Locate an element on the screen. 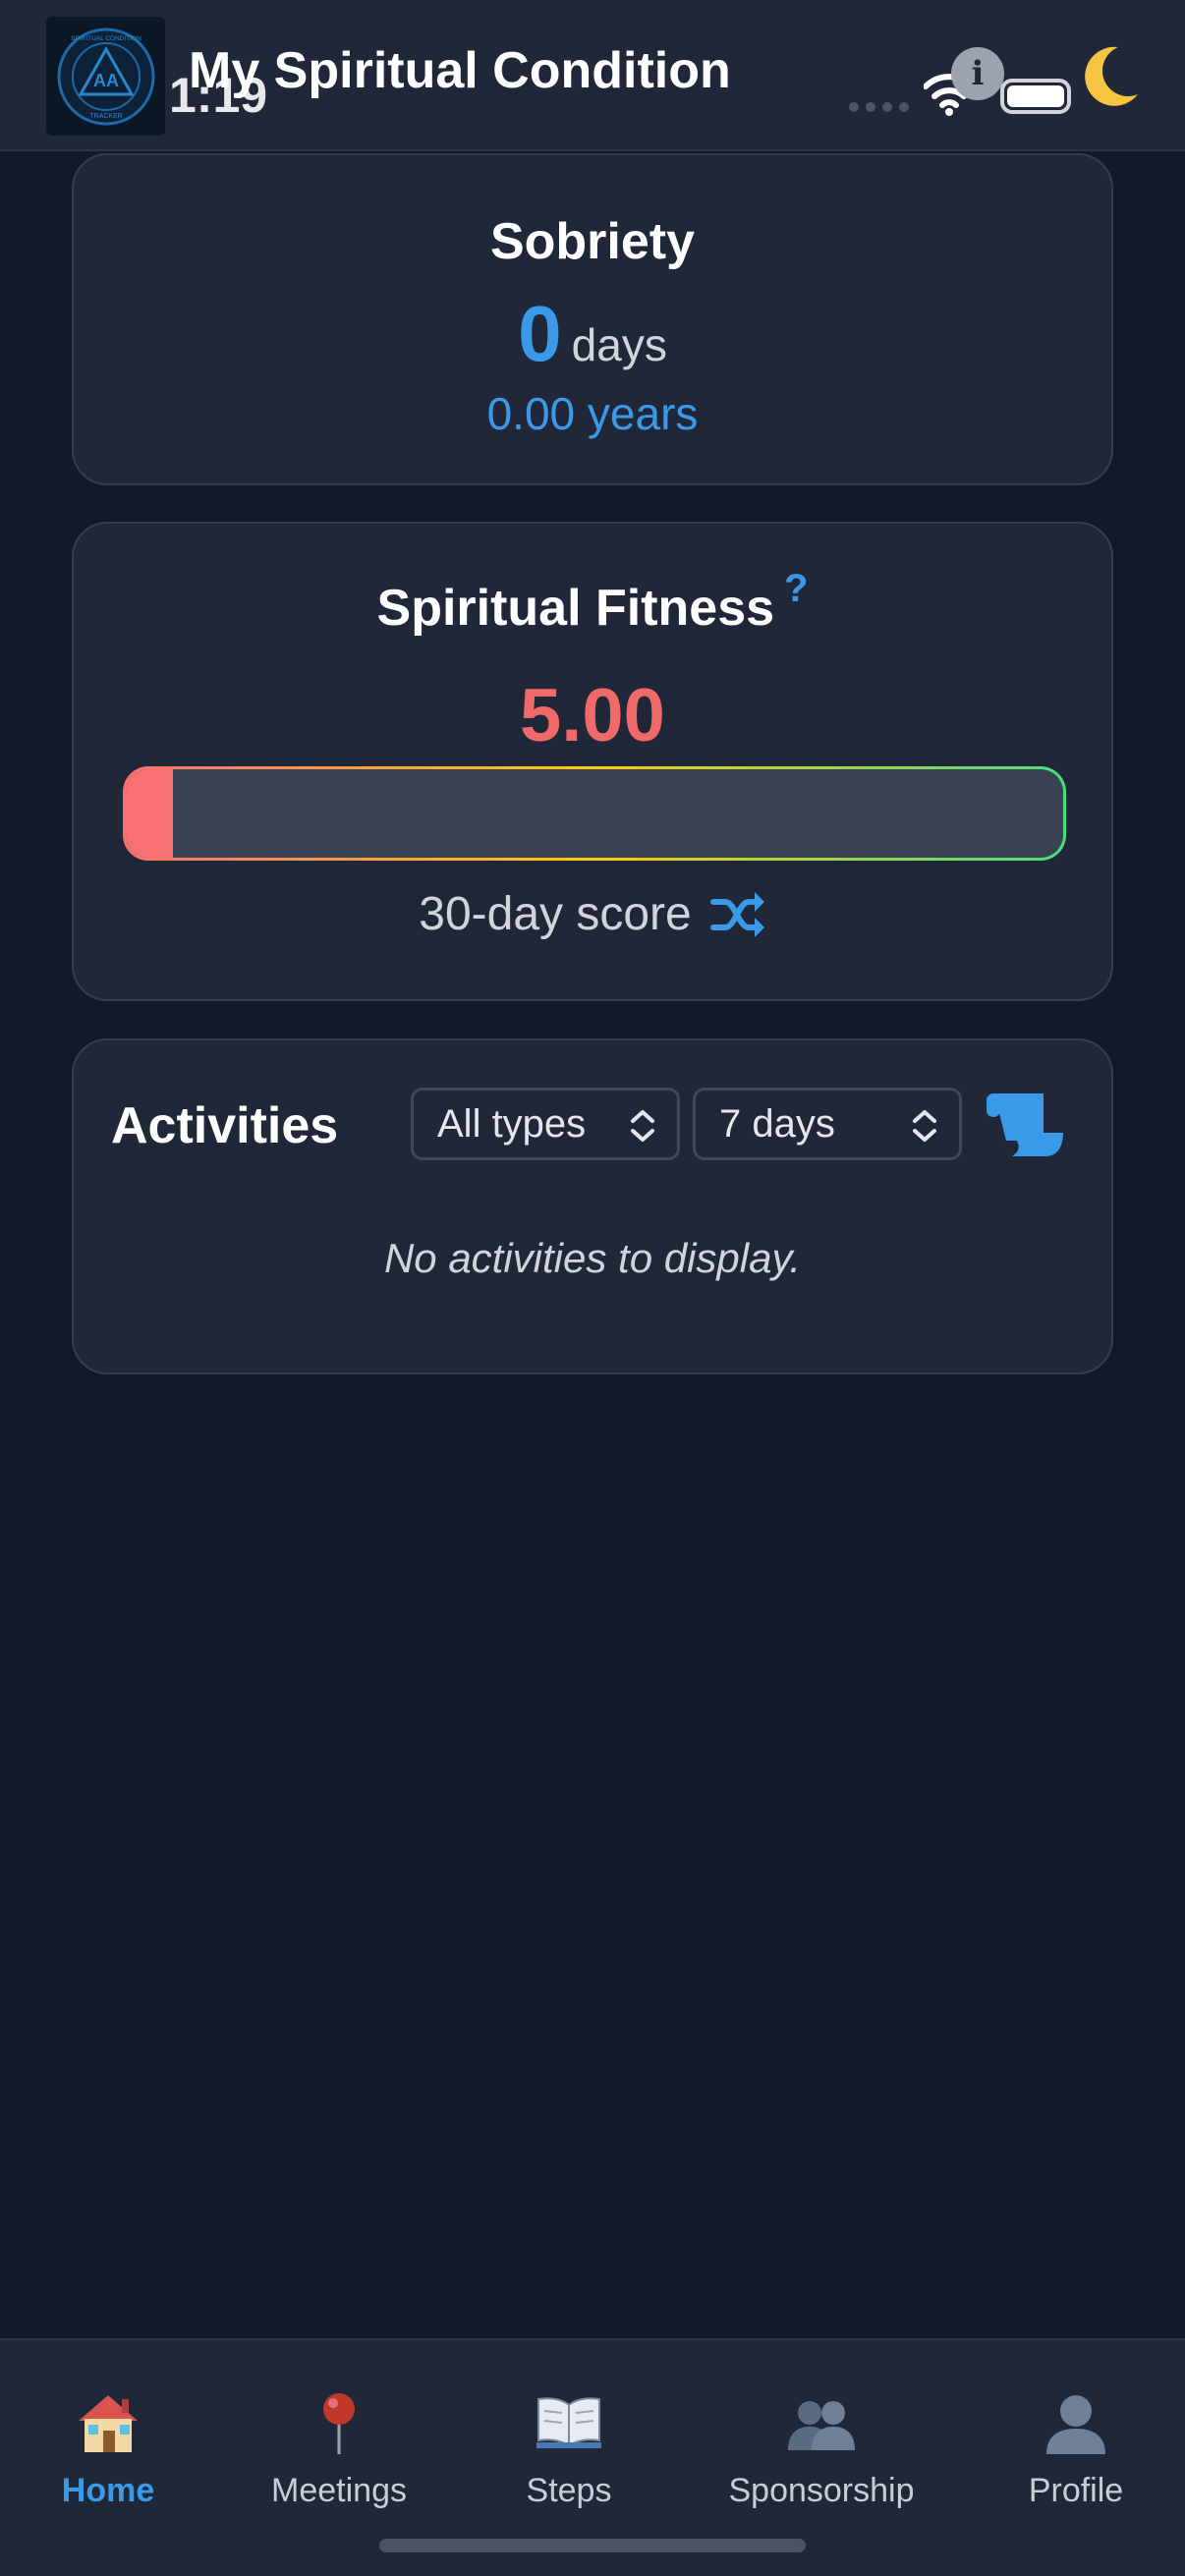 The image size is (1185, 2576). fitness-score: 5.00 is located at coordinates (592, 715).